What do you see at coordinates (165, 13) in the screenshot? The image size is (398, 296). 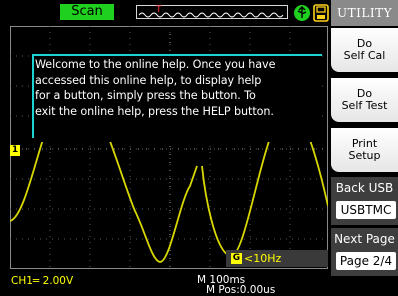 I see `status-bar: Scan T` at bounding box center [165, 13].